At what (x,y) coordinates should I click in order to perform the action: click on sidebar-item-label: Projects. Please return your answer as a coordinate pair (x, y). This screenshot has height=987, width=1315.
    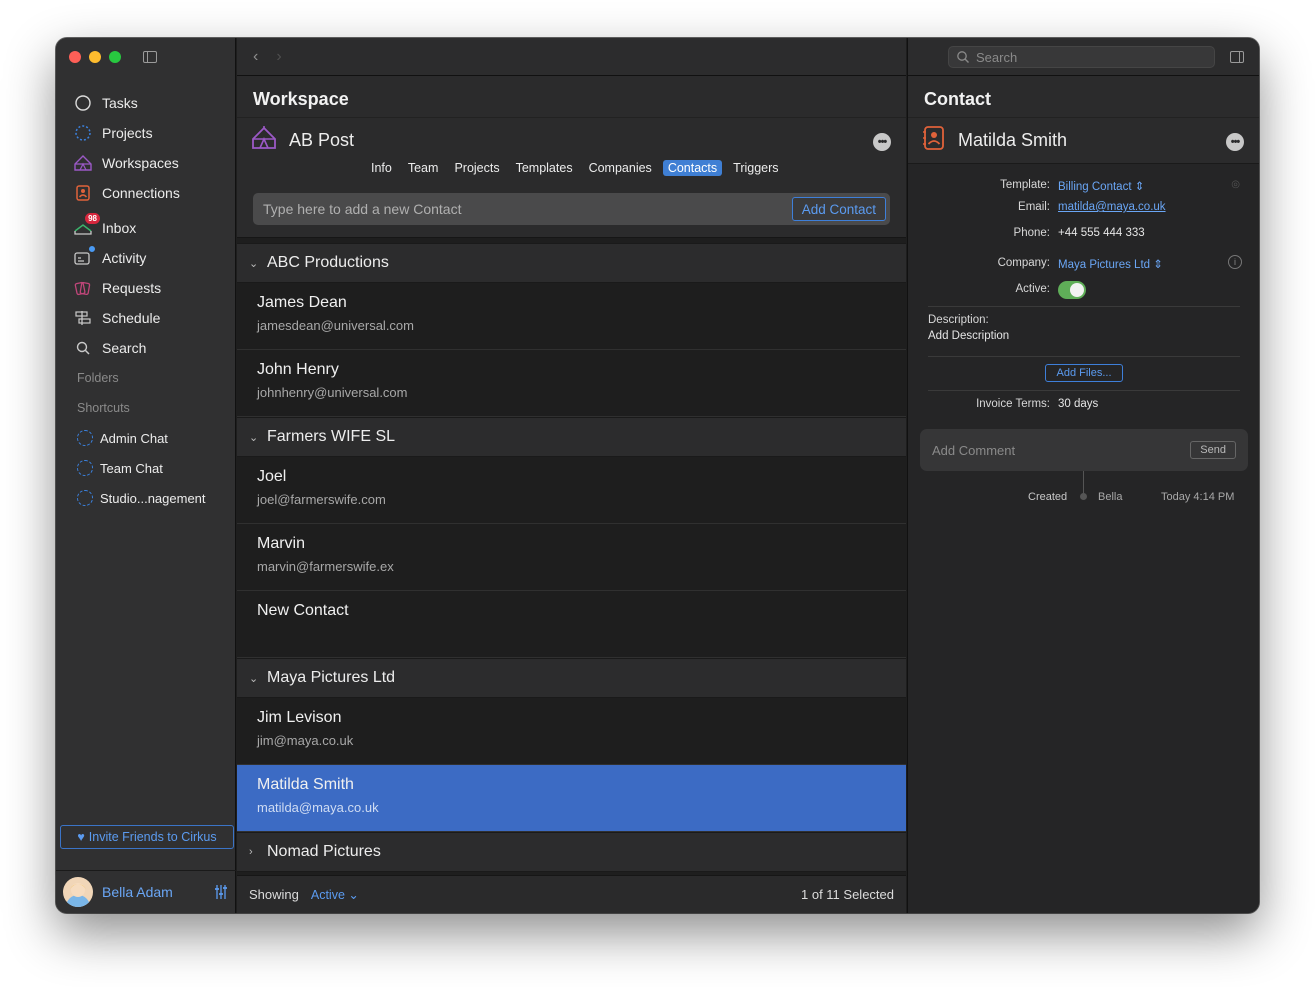
    Looking at the image, I should click on (127, 133).